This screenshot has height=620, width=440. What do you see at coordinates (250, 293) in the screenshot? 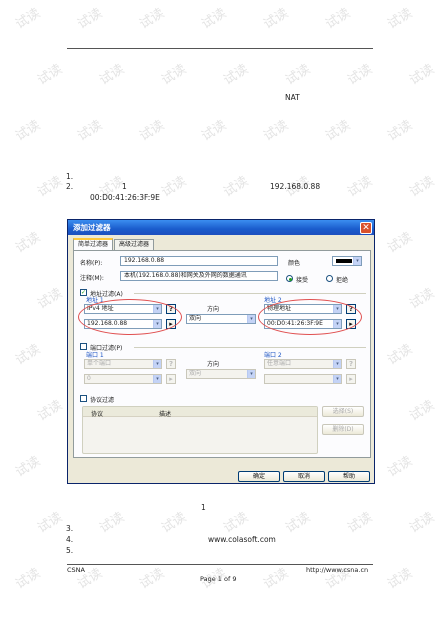
I see `address-divider` at bounding box center [250, 293].